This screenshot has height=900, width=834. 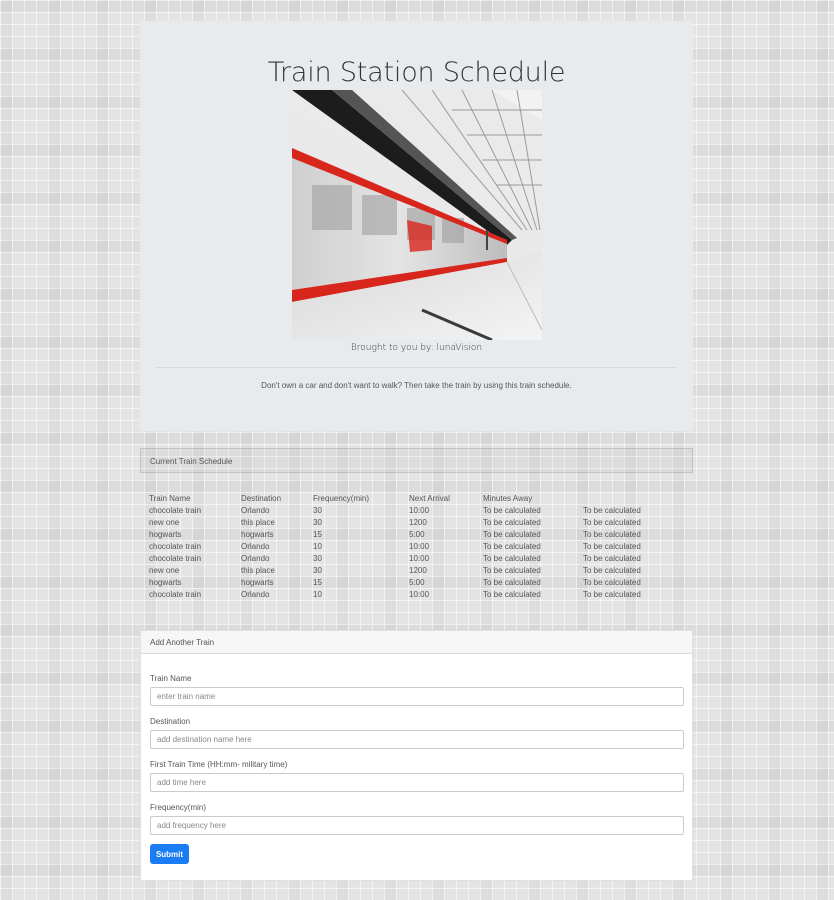 I want to click on divider, so click(x=416, y=367).